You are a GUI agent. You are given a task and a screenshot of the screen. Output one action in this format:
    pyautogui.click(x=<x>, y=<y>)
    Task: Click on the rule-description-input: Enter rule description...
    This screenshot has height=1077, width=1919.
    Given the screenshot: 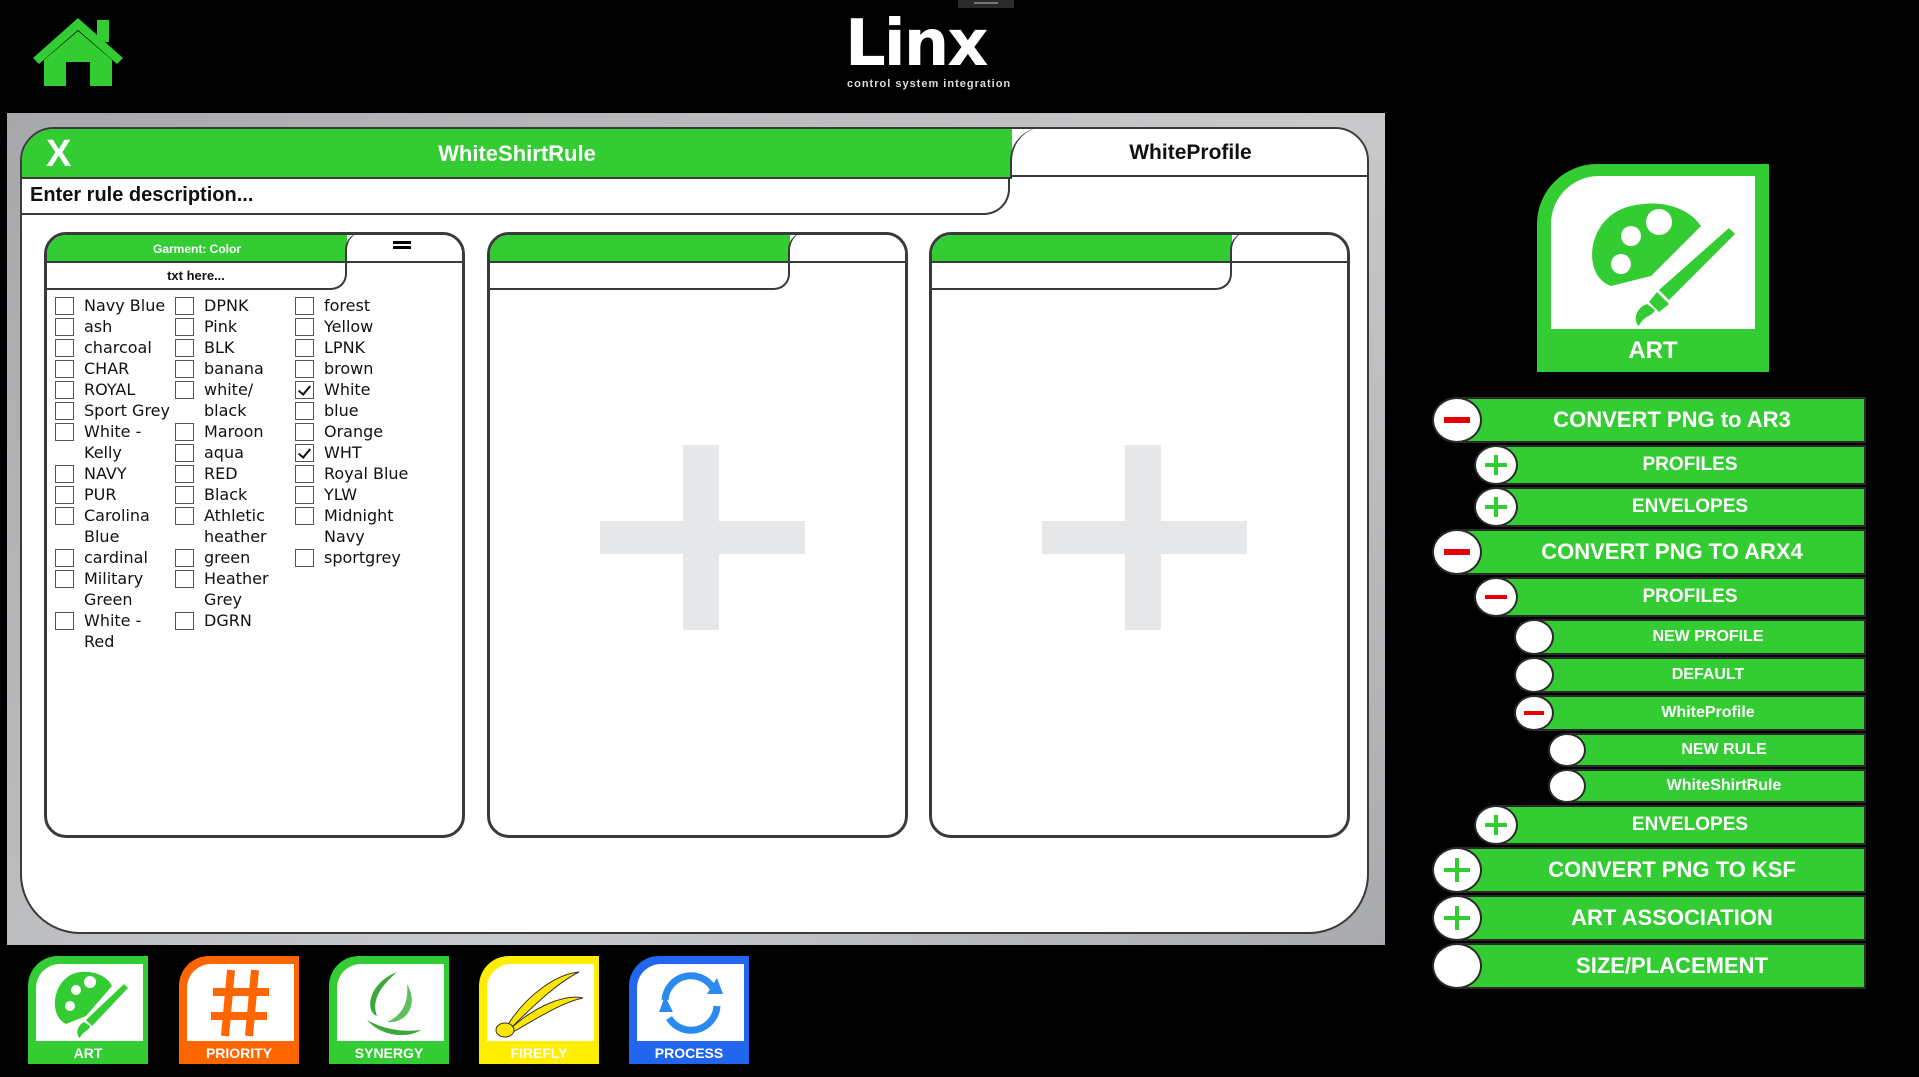 What is the action you would take?
    pyautogui.click(x=516, y=197)
    